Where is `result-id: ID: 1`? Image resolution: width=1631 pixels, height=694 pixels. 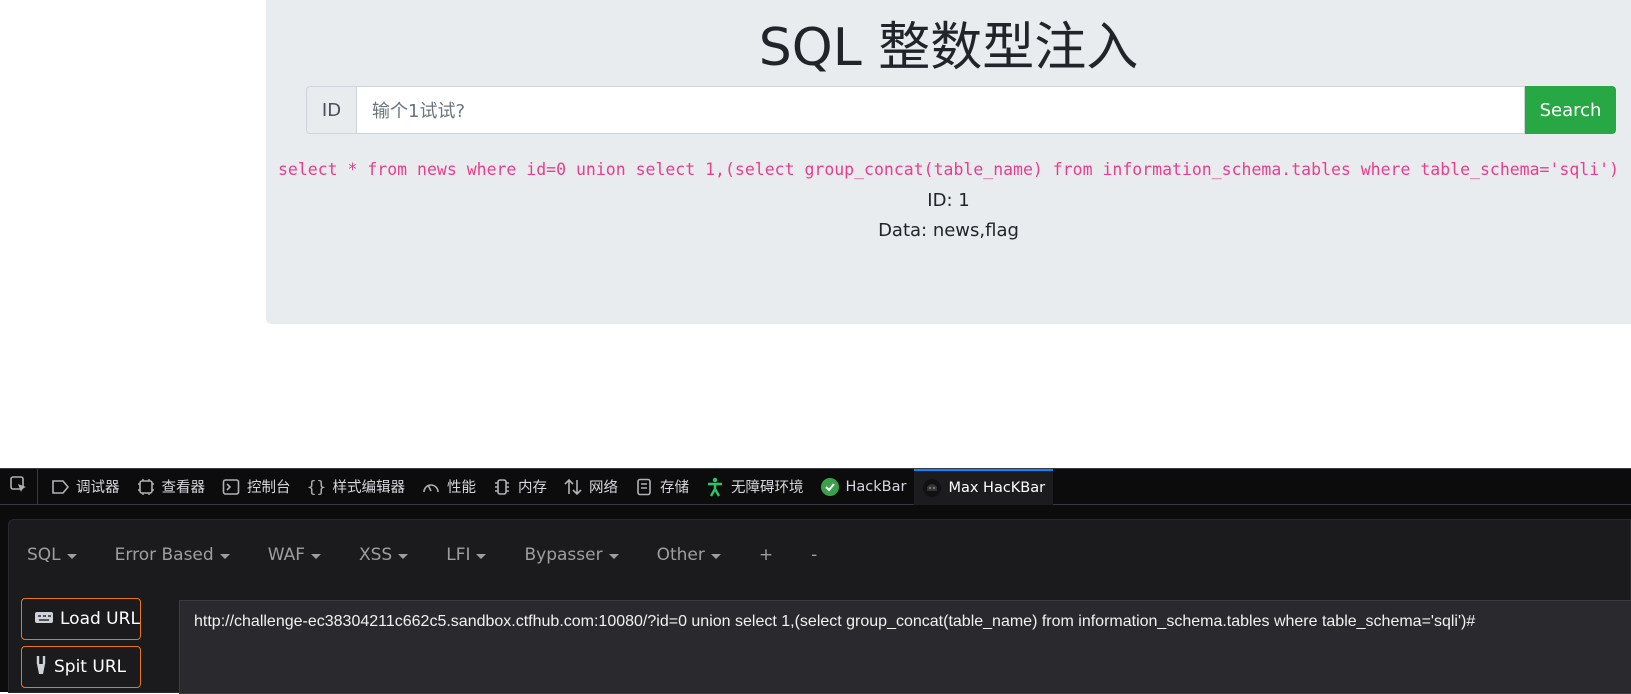
result-id: ID: 1 is located at coordinates (948, 200).